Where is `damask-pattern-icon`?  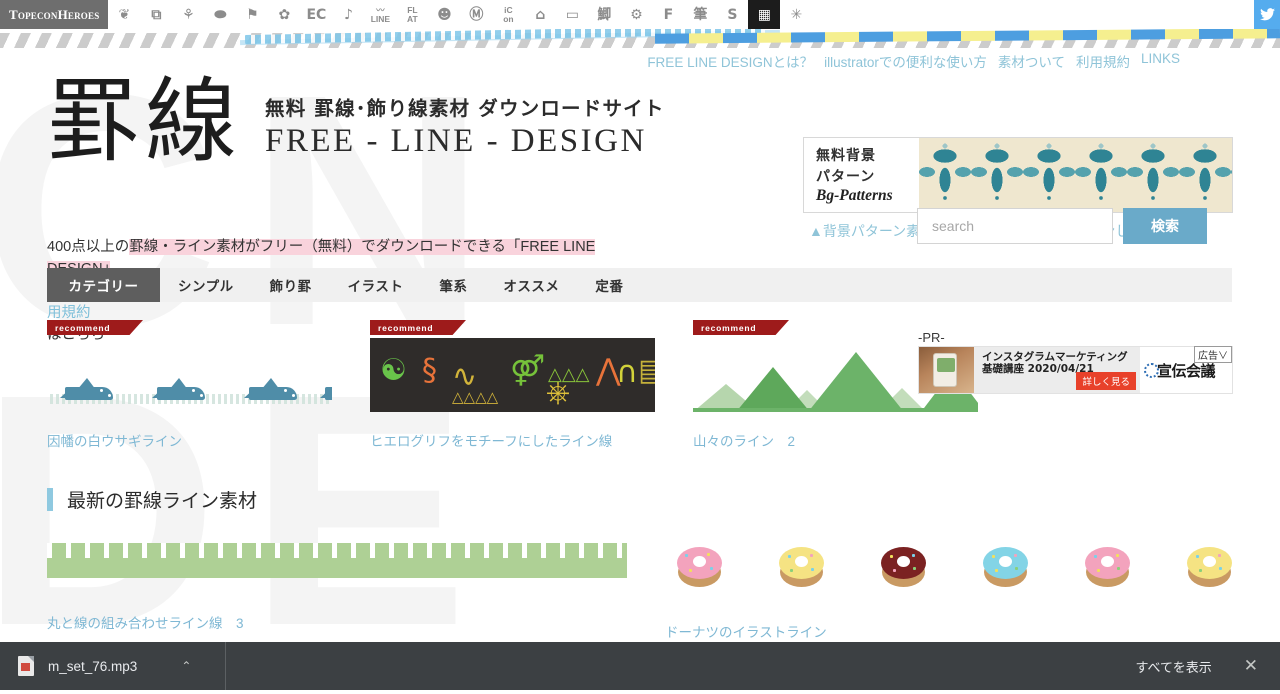 damask-pattern-icon is located at coordinates (1075, 175).